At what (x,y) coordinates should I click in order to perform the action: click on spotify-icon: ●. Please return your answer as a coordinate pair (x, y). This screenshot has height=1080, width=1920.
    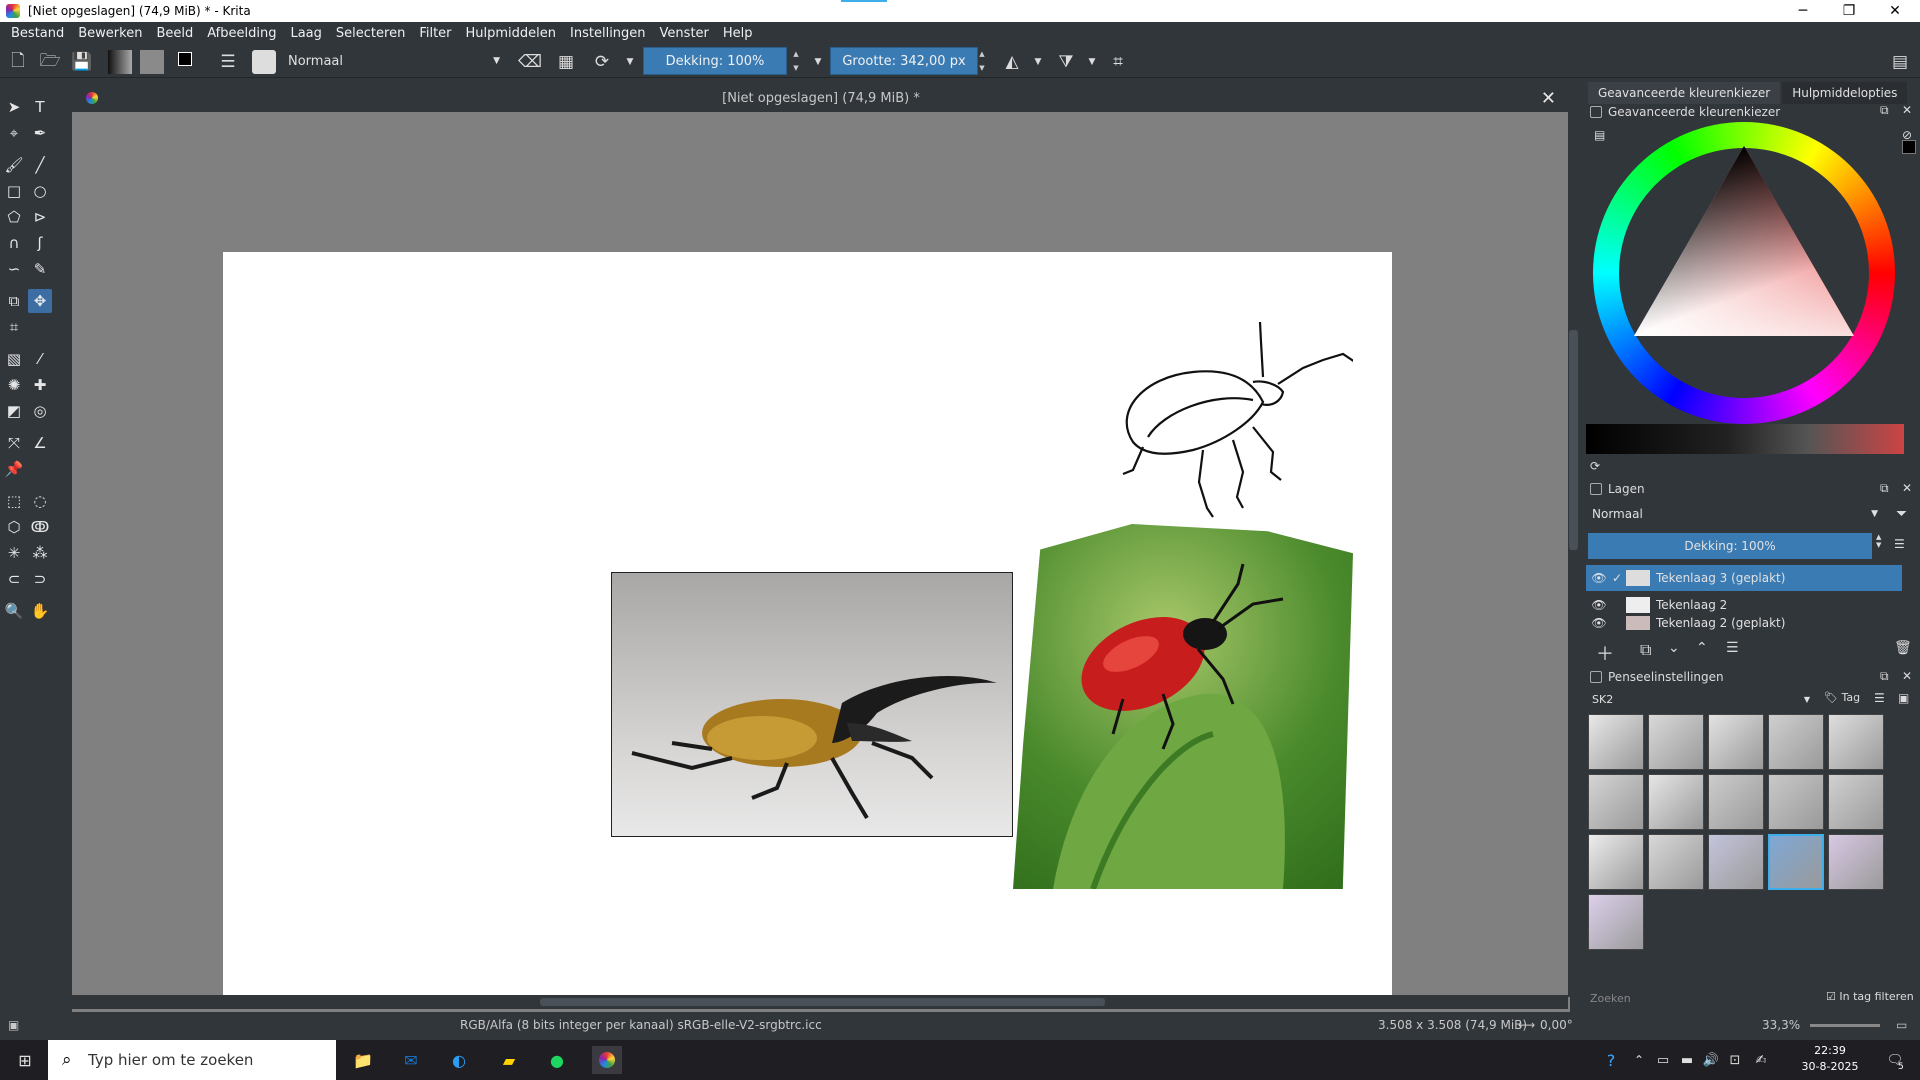
    Looking at the image, I should click on (557, 1060).